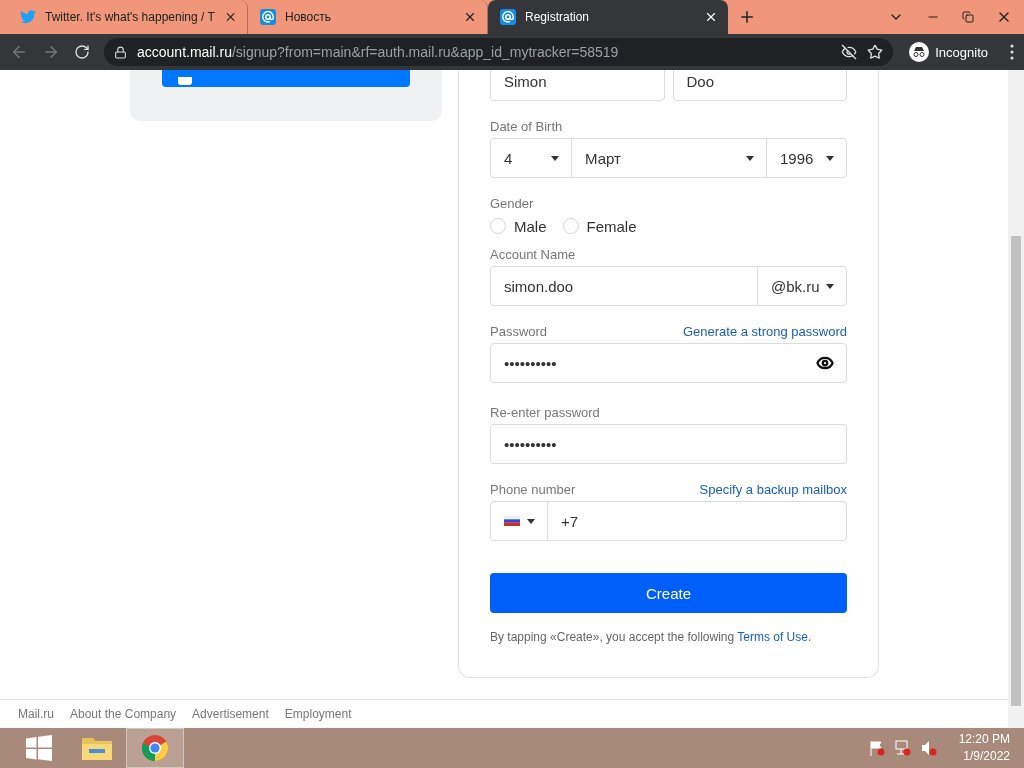 This screenshot has width=1024, height=768. Describe the element at coordinates (36, 714) in the screenshot. I see `footer-link: Mail.ru` at that location.